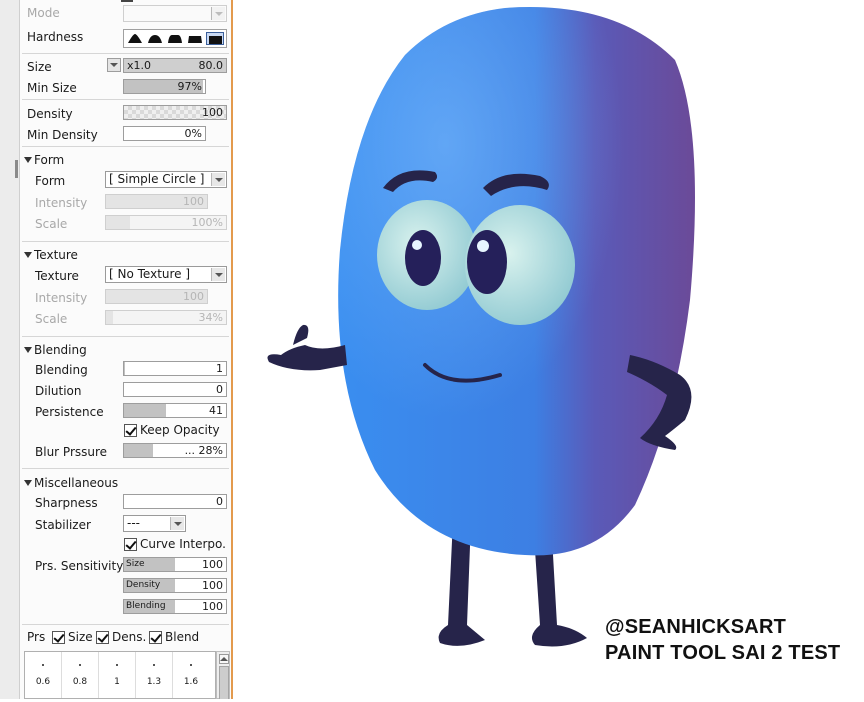 The height and width of the screenshot is (702, 864). I want to click on dilution-slider: 0, so click(175, 389).